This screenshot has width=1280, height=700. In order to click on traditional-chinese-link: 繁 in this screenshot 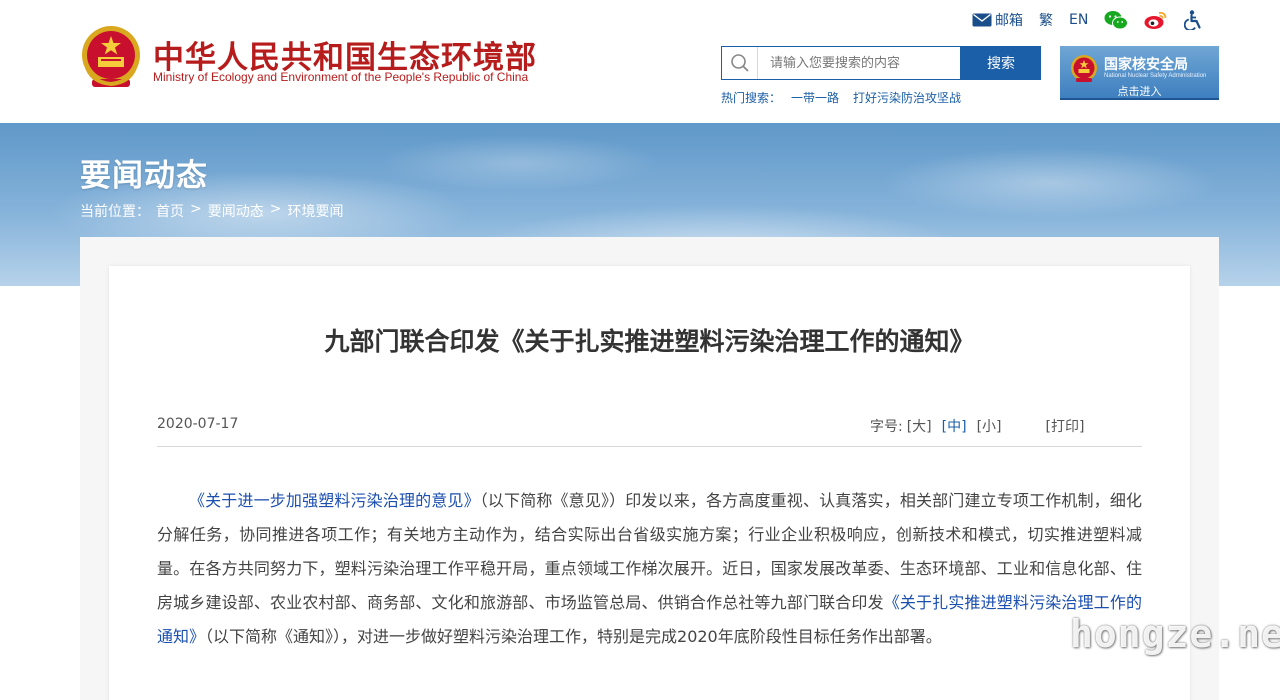, I will do `click(1046, 20)`.